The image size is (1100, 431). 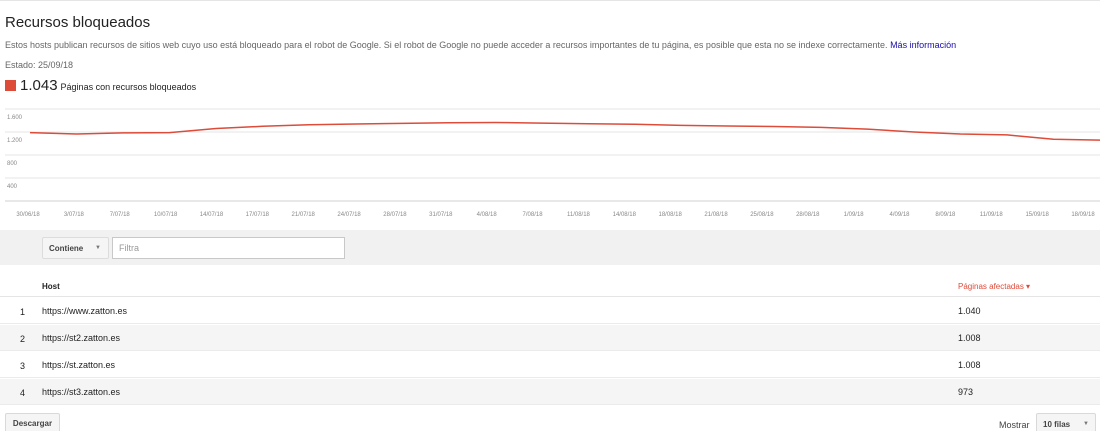 What do you see at coordinates (32, 422) in the screenshot?
I see `download-button: Descargar` at bounding box center [32, 422].